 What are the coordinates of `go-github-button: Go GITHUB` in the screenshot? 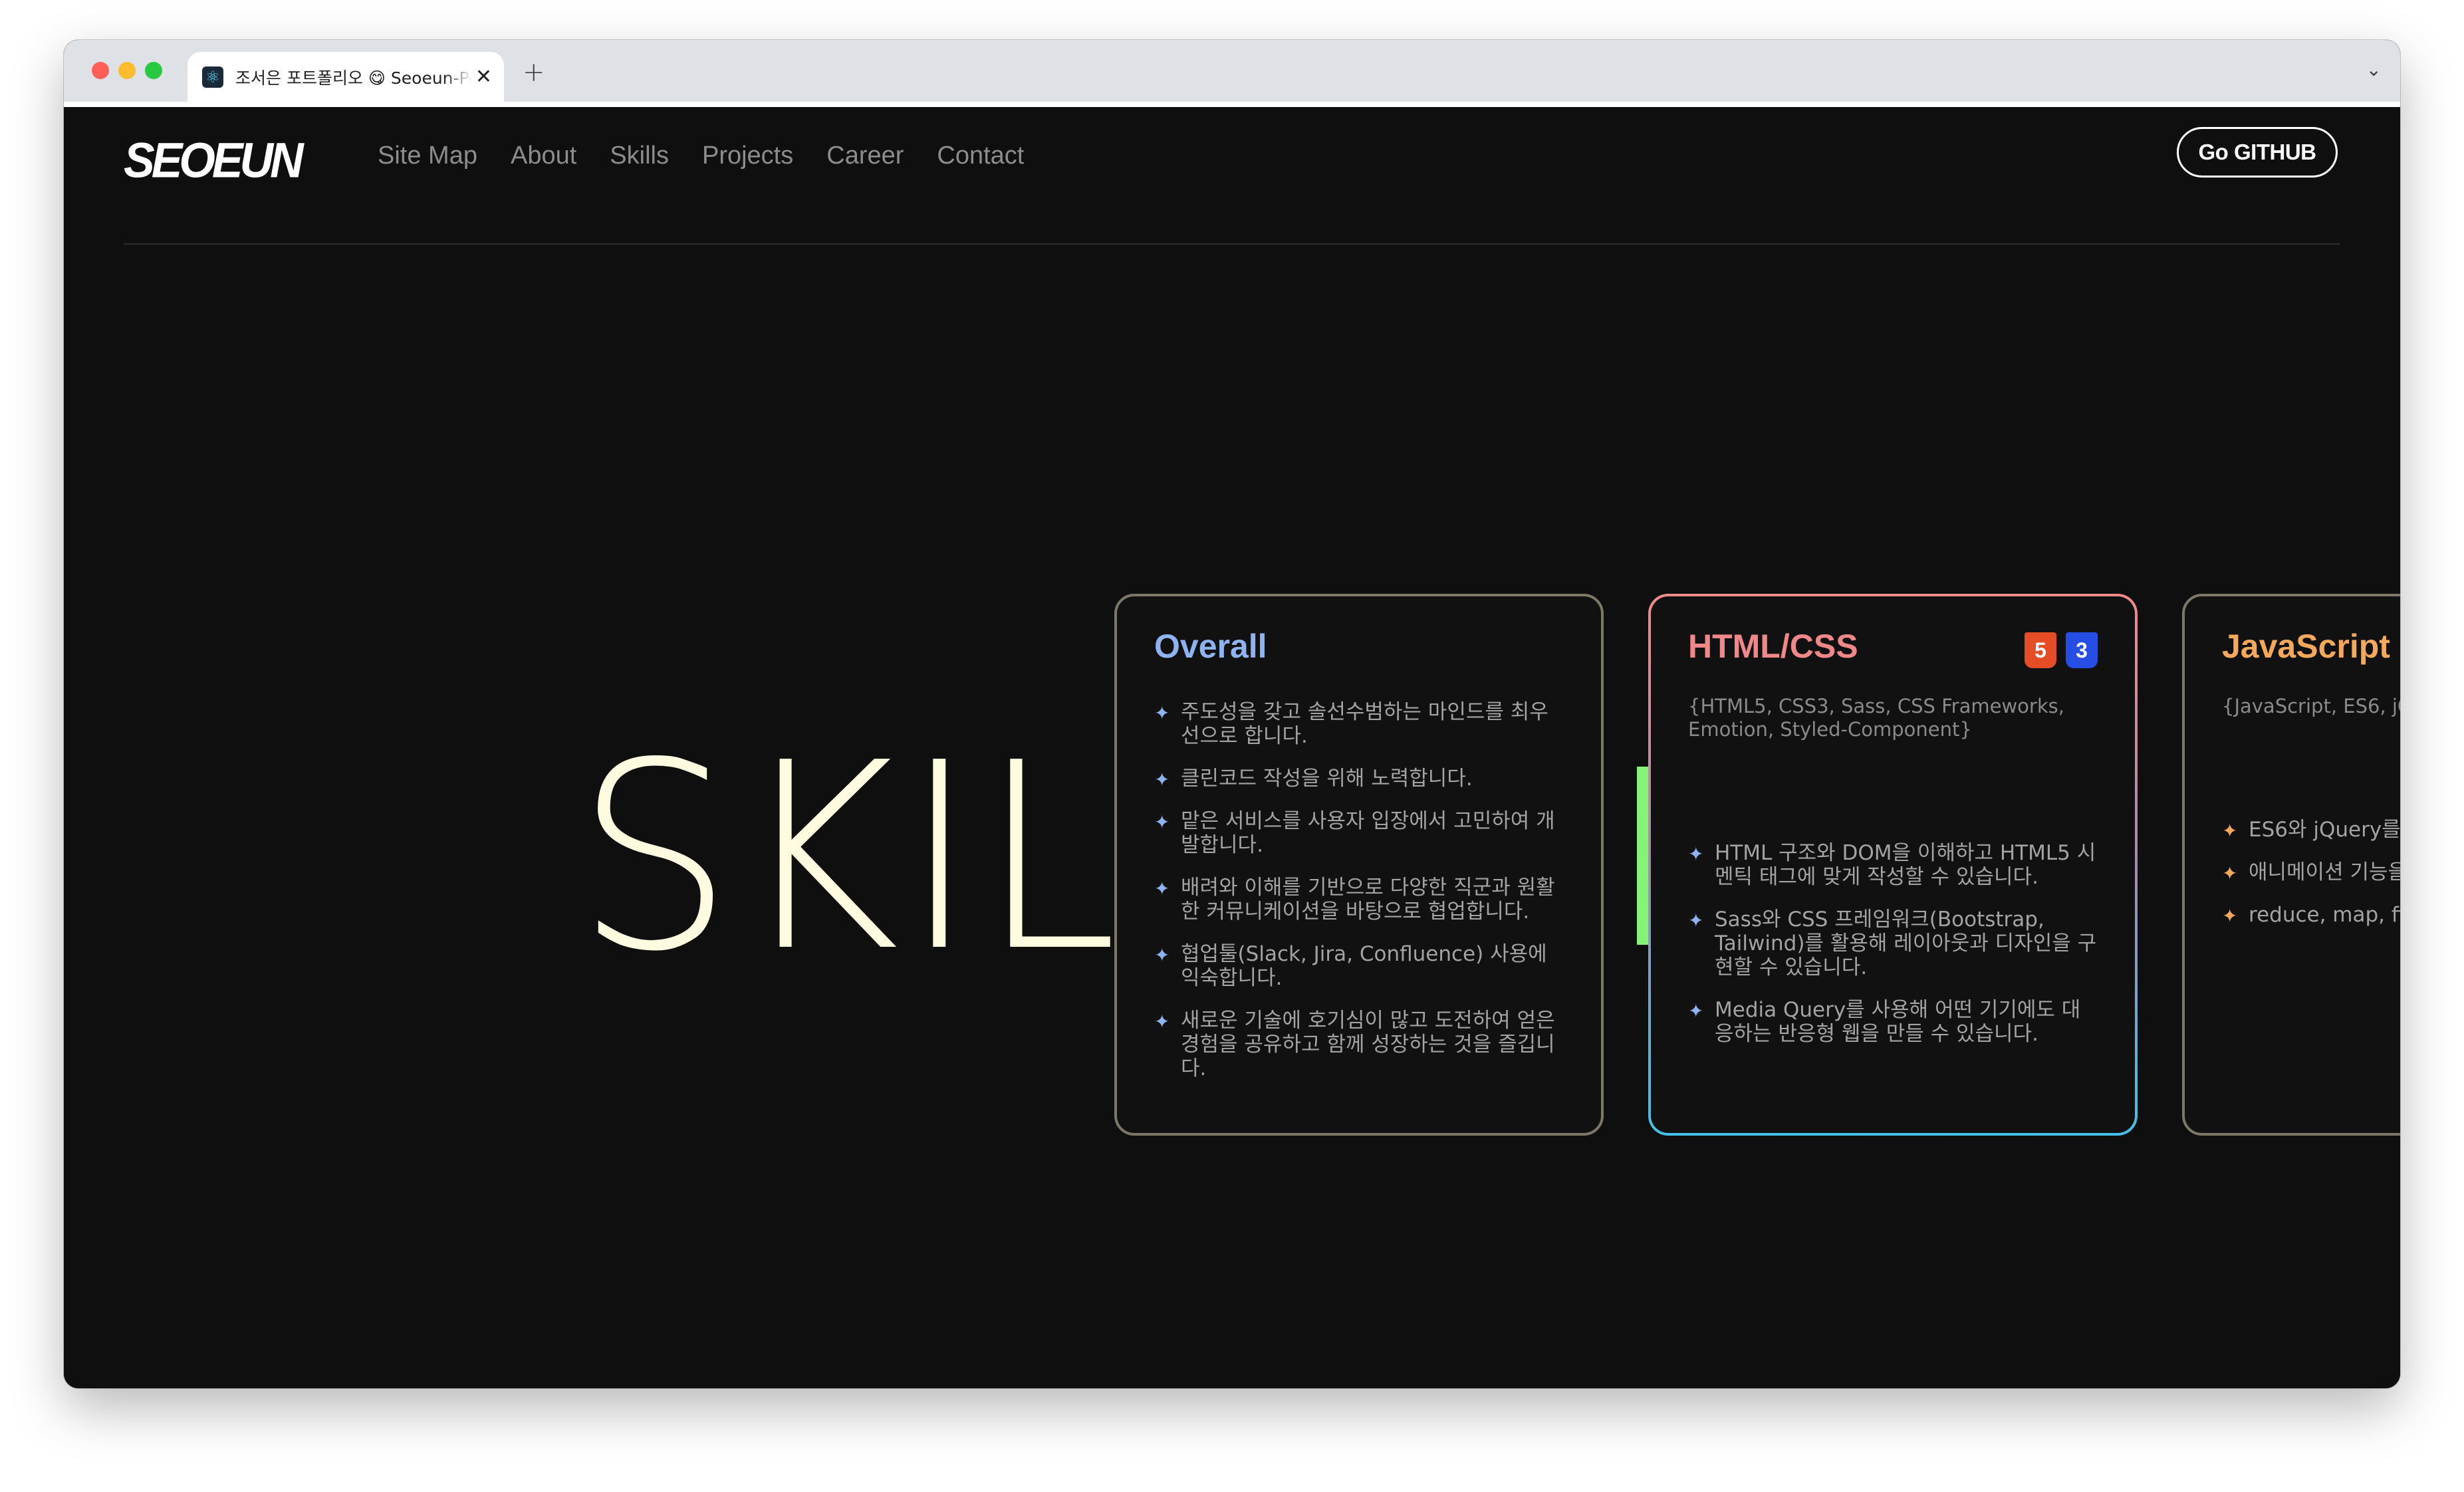 It's located at (2257, 152).